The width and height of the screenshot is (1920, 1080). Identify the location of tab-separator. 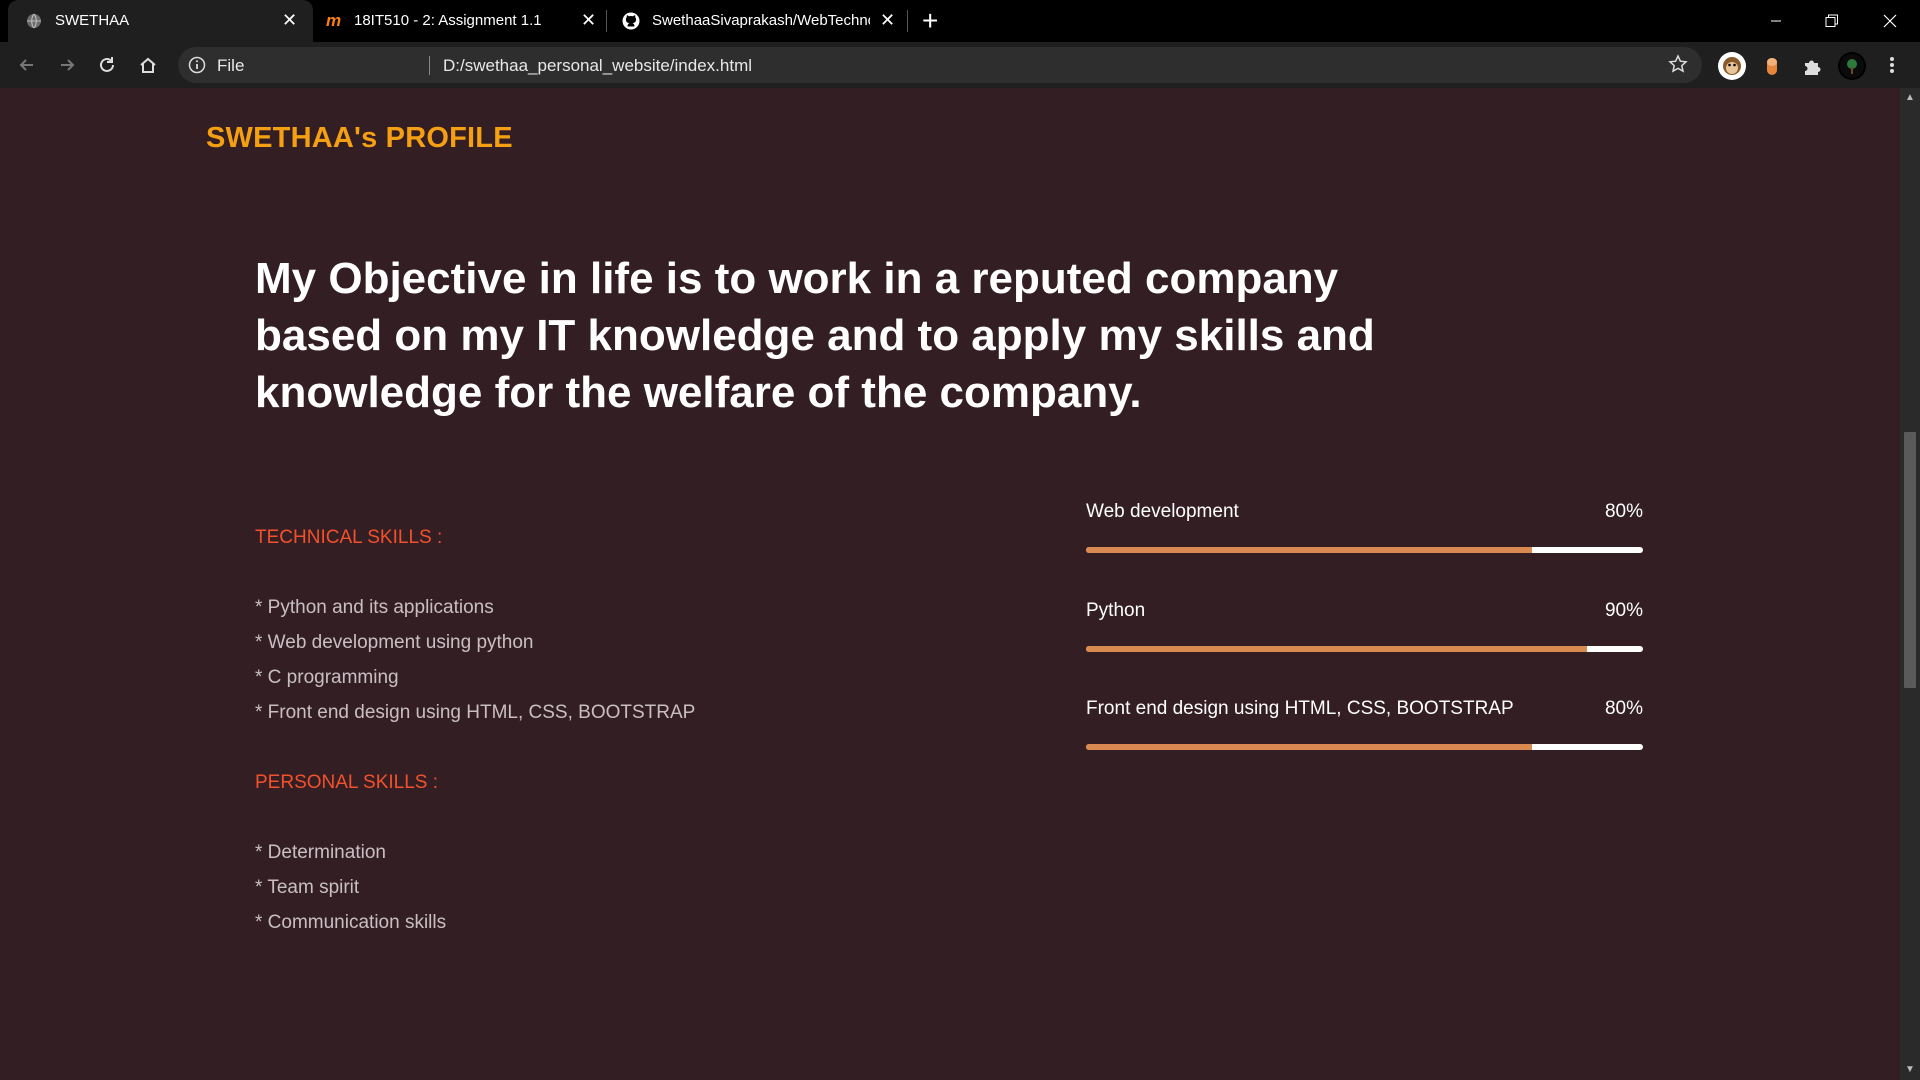
(907, 21).